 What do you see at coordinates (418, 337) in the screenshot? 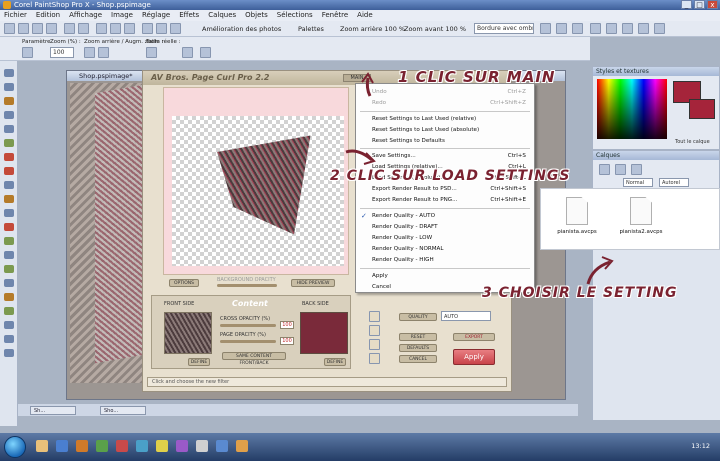
I see `reset-button: RESET` at bounding box center [418, 337].